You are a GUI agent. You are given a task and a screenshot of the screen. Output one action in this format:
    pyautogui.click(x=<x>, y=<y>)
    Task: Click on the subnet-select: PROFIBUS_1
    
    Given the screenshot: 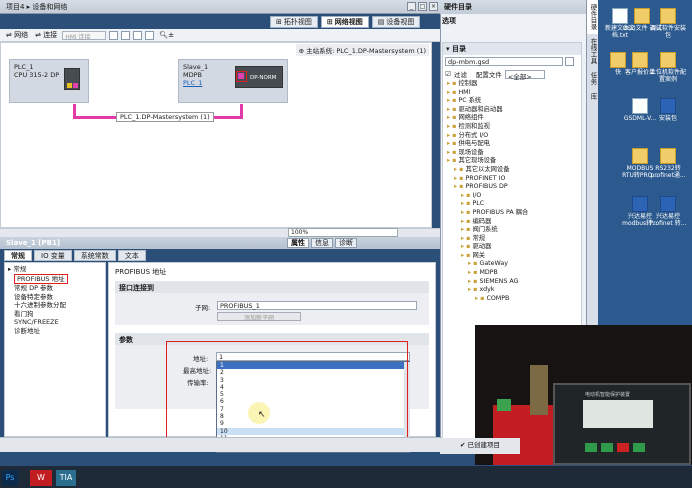 What is the action you would take?
    pyautogui.click(x=317, y=305)
    